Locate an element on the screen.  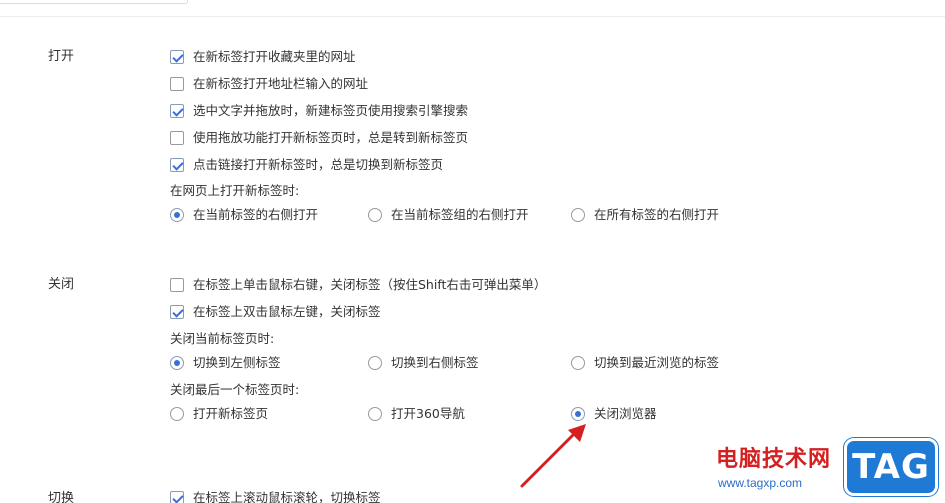
section-title-switch: 切换 is located at coordinates (61, 497).